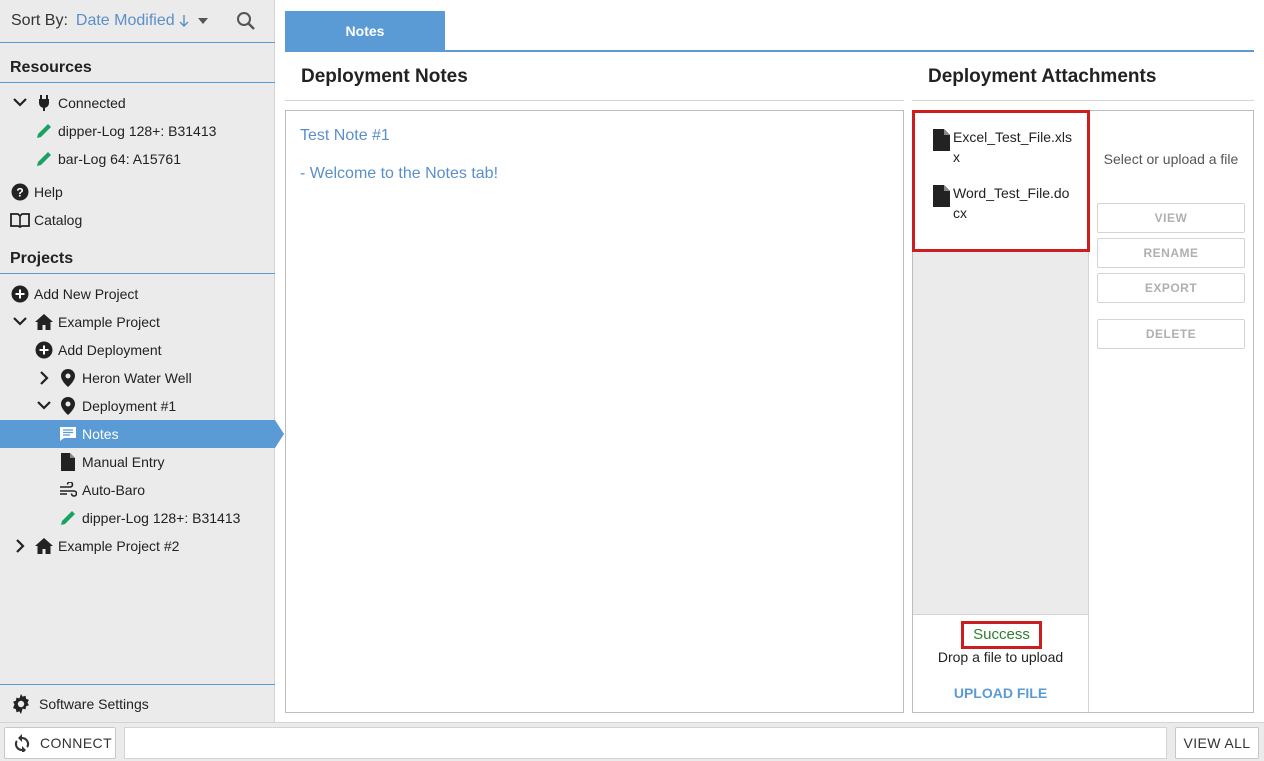 Image resolution: width=1264 pixels, height=761 pixels. Describe the element at coordinates (365, 31) in the screenshot. I see `tab-notes: Notes` at that location.